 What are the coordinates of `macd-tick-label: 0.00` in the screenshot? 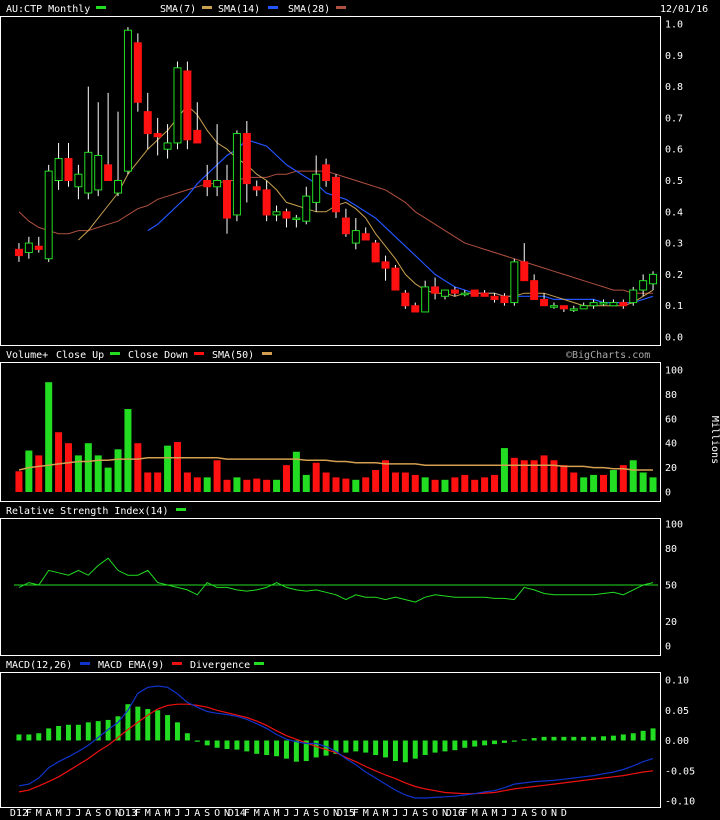 It's located at (677, 741).